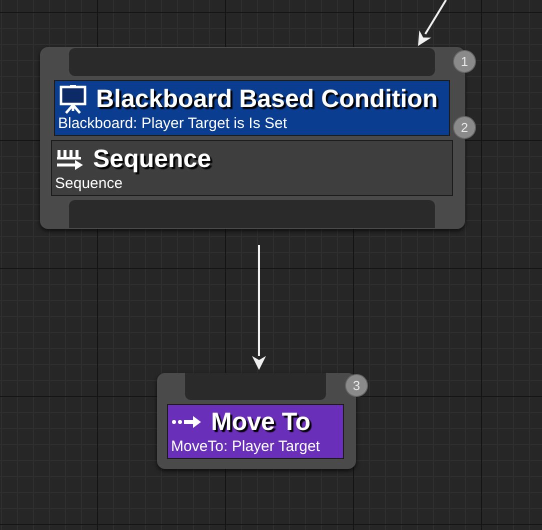 The image size is (542, 530). What do you see at coordinates (152, 159) in the screenshot?
I see `node-title: Sequence` at bounding box center [152, 159].